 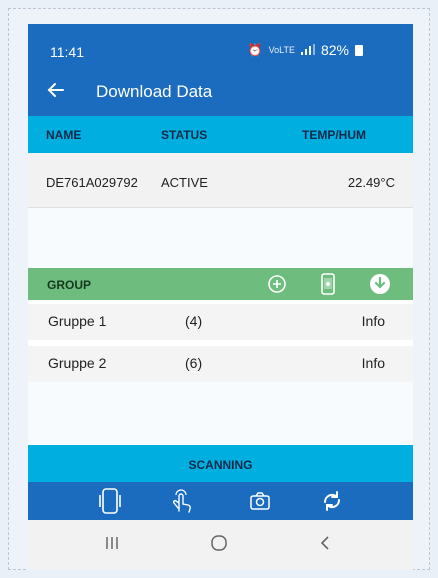 What do you see at coordinates (112, 545) in the screenshot?
I see `recents-icon` at bounding box center [112, 545].